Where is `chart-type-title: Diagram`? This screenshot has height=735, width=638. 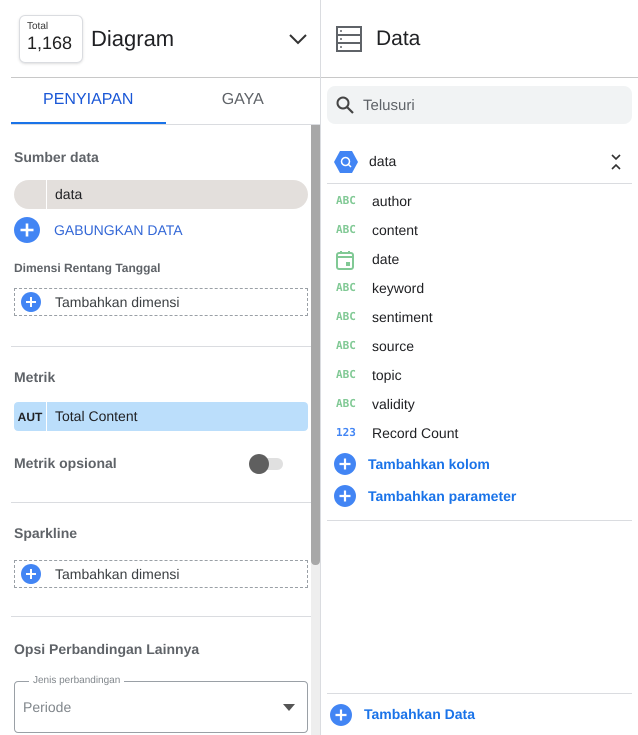 chart-type-title: Diagram is located at coordinates (133, 39).